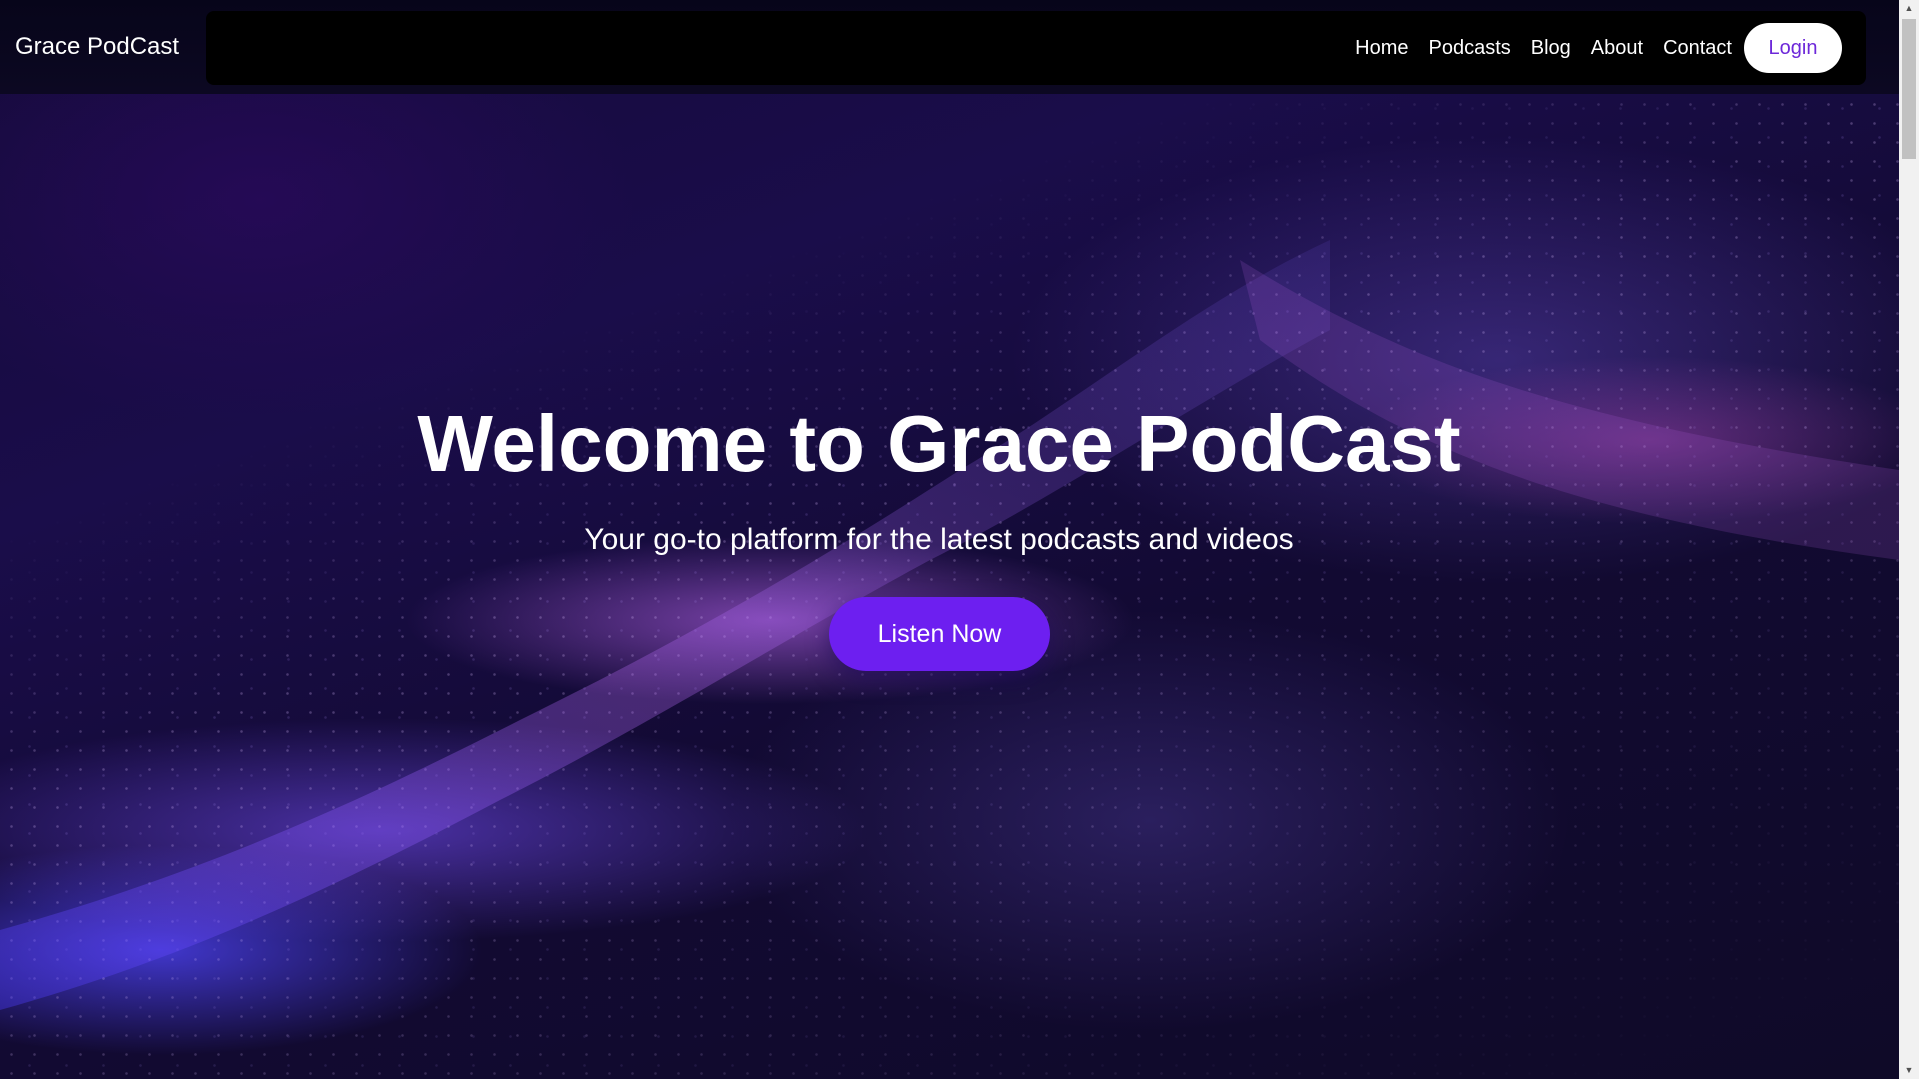 Image resolution: width=1919 pixels, height=1079 pixels. I want to click on vertical-scrollbar: ▲ ▼, so click(1909, 539).